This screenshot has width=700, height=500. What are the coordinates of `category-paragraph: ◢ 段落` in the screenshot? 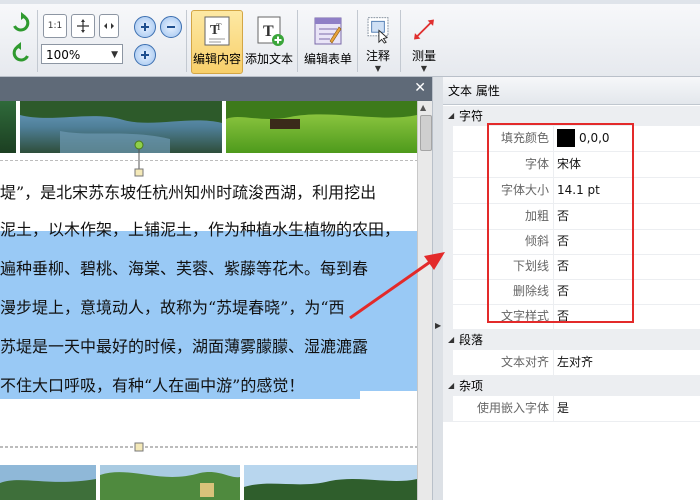 It's located at (571, 340).